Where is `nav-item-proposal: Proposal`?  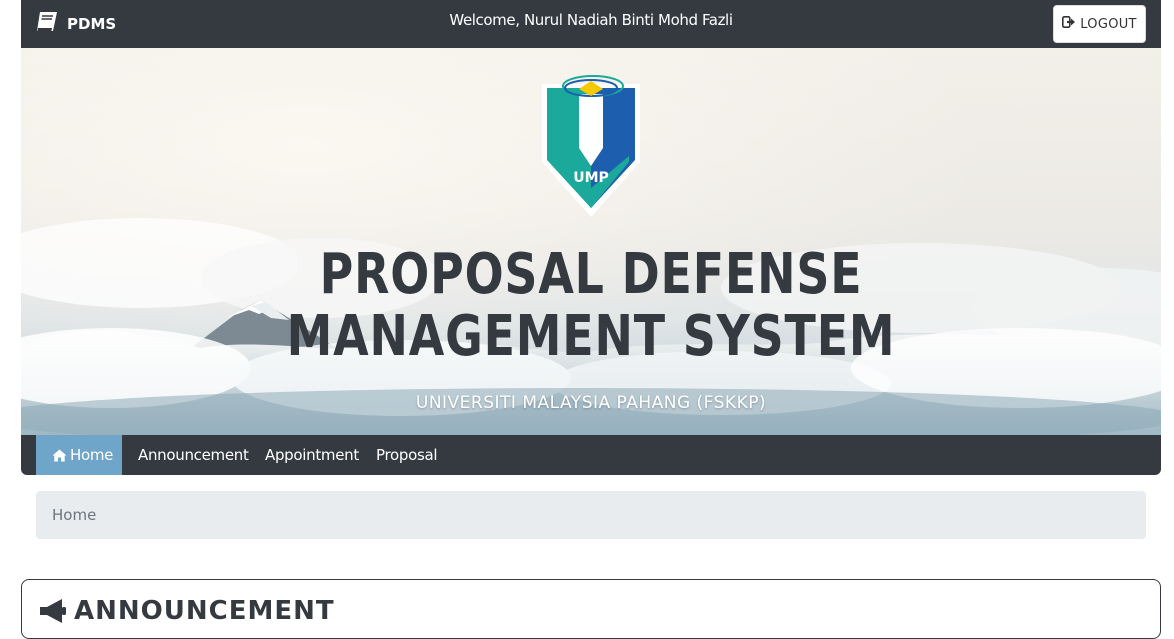 nav-item-proposal: Proposal is located at coordinates (406, 455).